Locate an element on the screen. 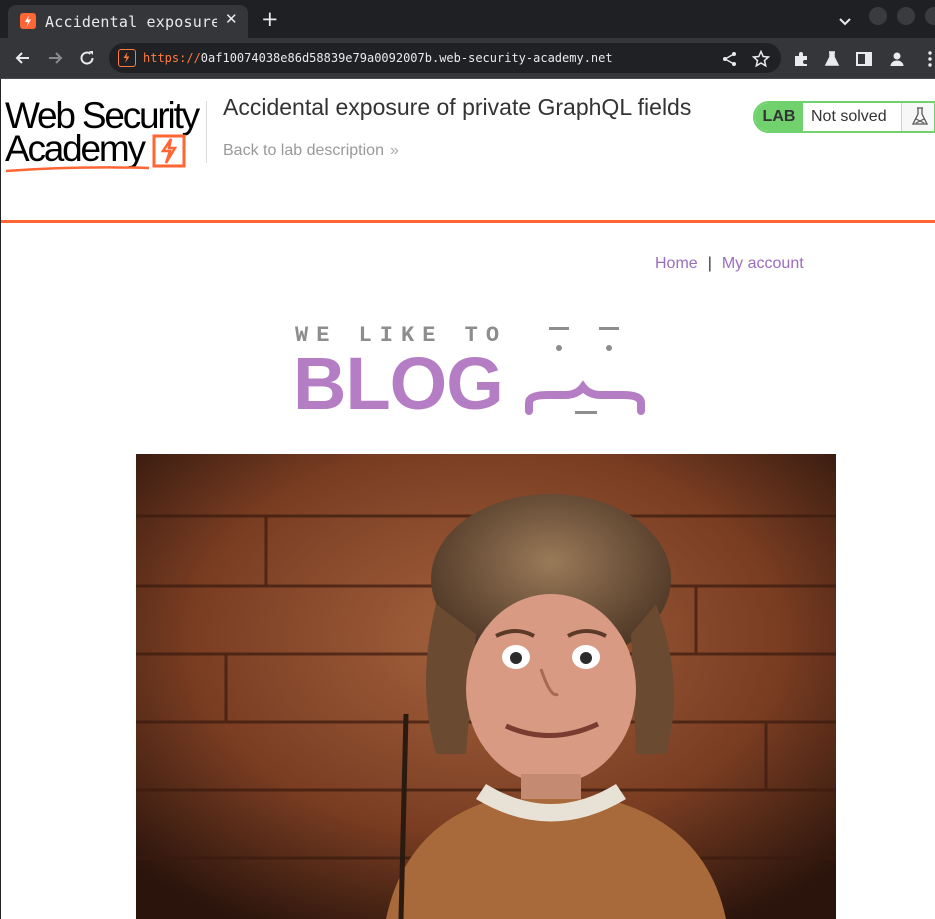  window-close-button is located at coordinates (930, 16).